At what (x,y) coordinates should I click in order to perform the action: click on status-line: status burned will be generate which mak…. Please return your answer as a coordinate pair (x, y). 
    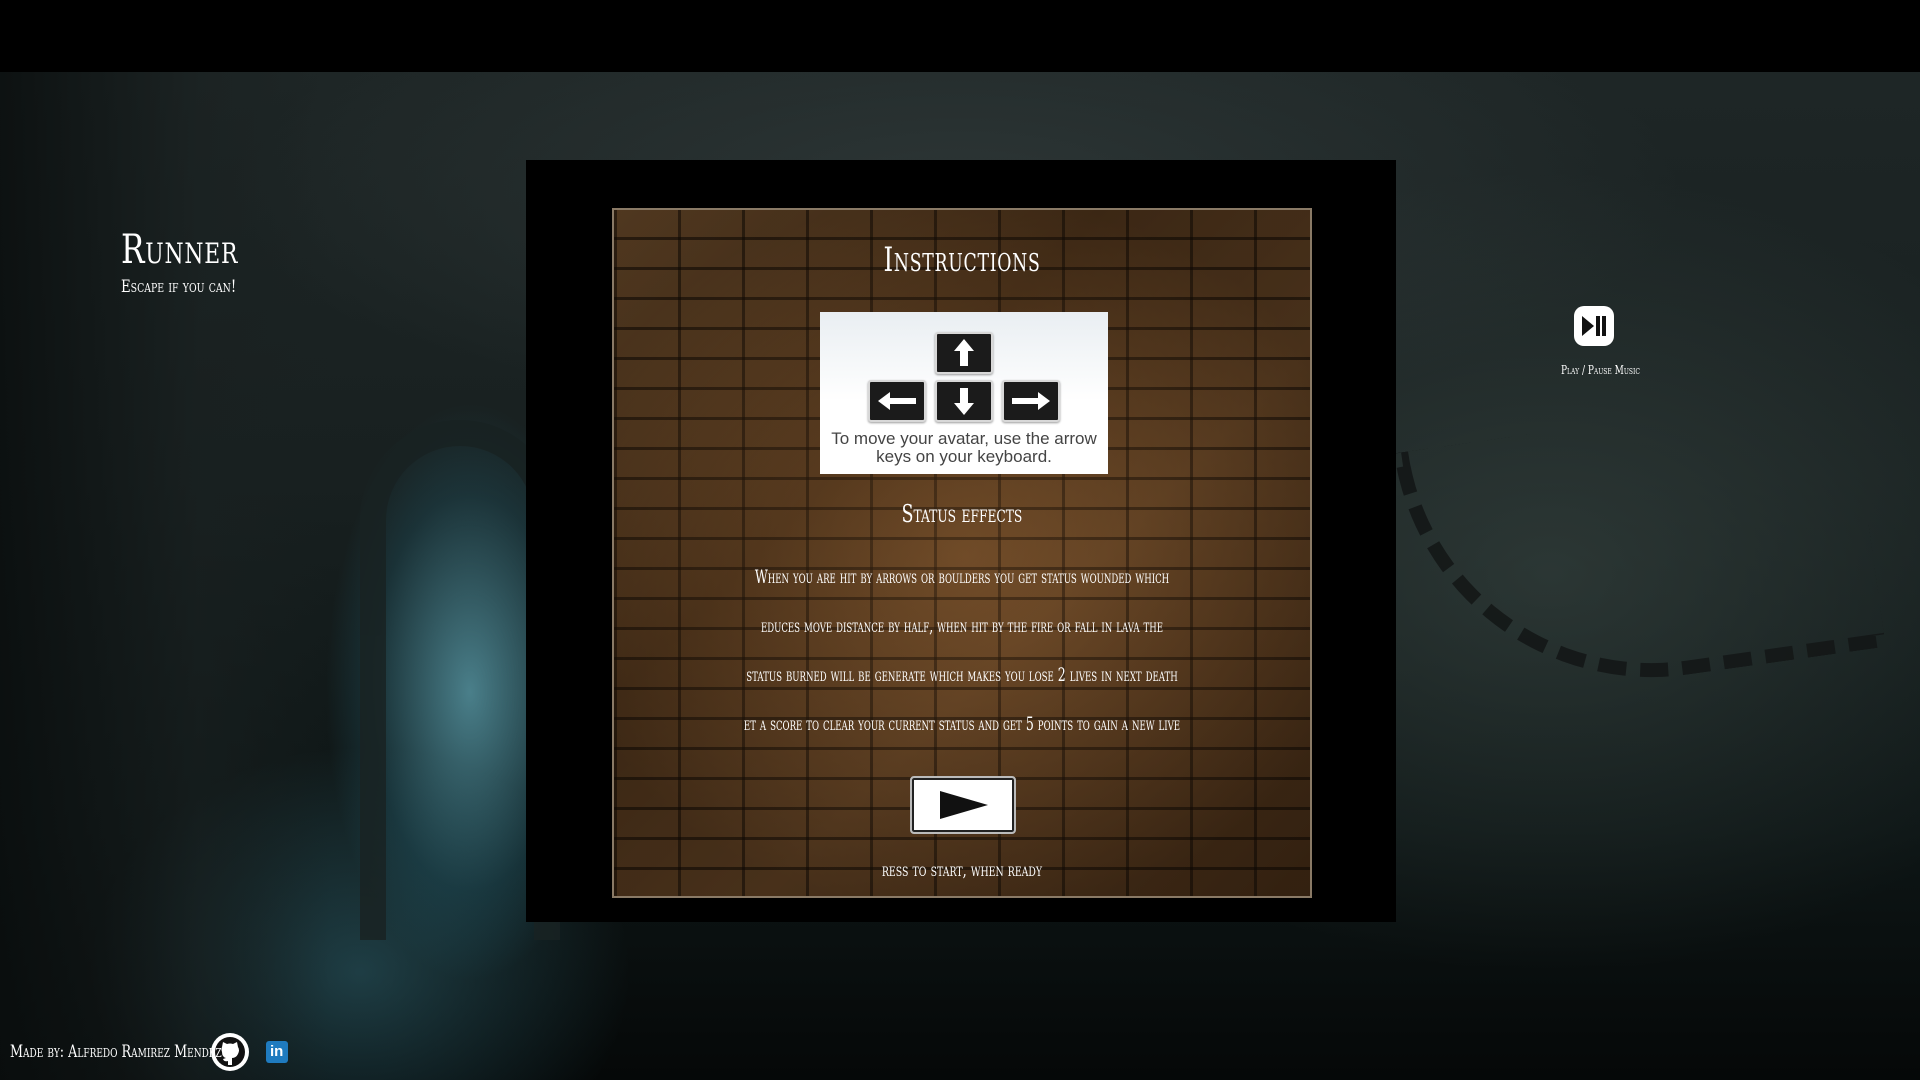
    Looking at the image, I should click on (962, 675).